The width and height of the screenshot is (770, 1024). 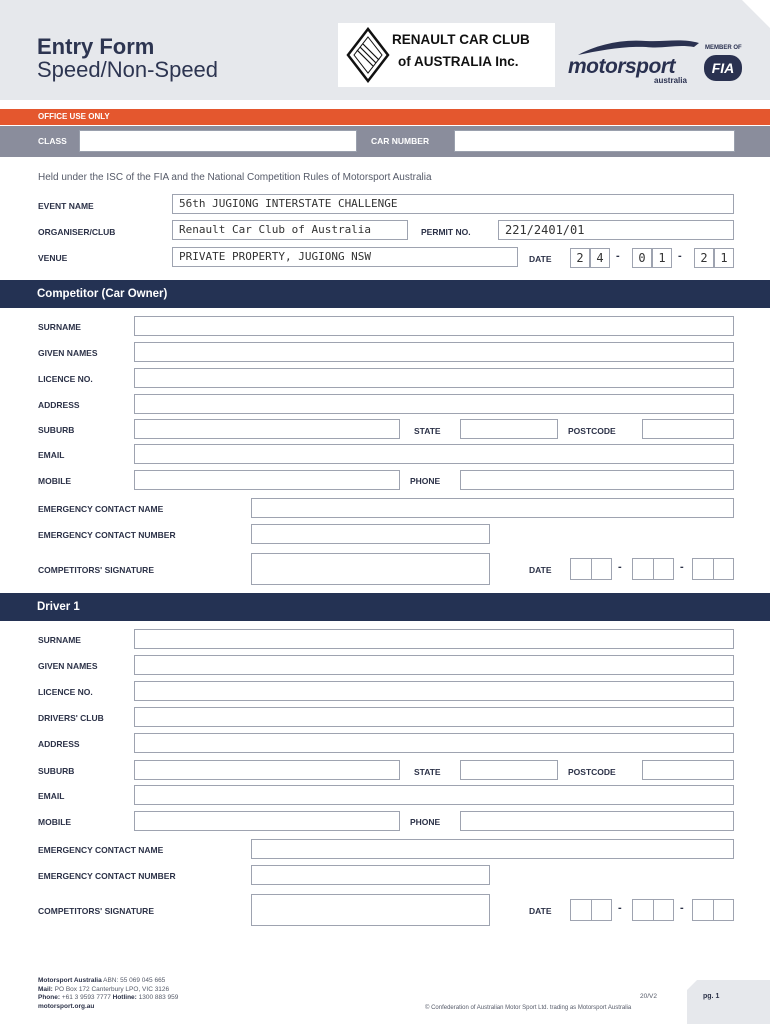 I want to click on competitor-state-label: STATE, so click(x=427, y=431).